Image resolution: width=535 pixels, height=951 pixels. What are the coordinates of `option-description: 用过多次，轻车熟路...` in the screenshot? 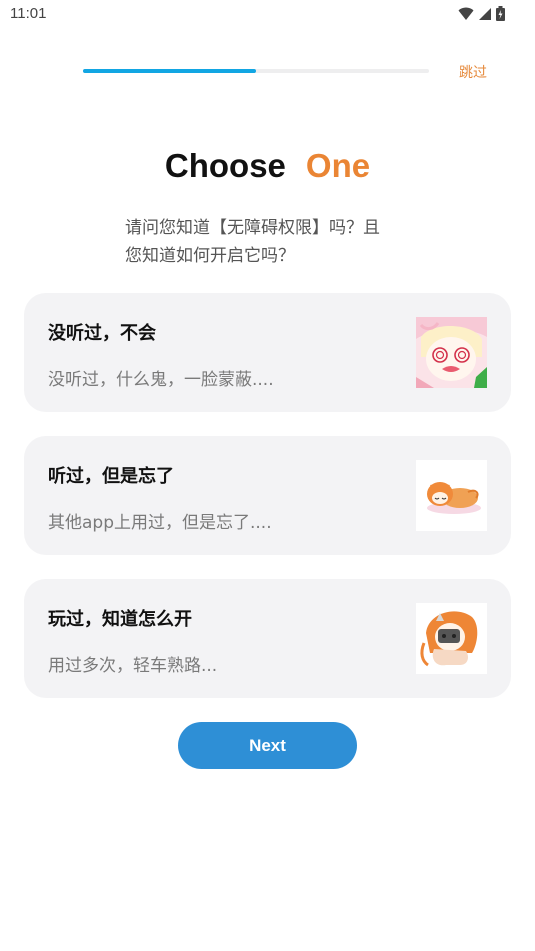 It's located at (133, 666).